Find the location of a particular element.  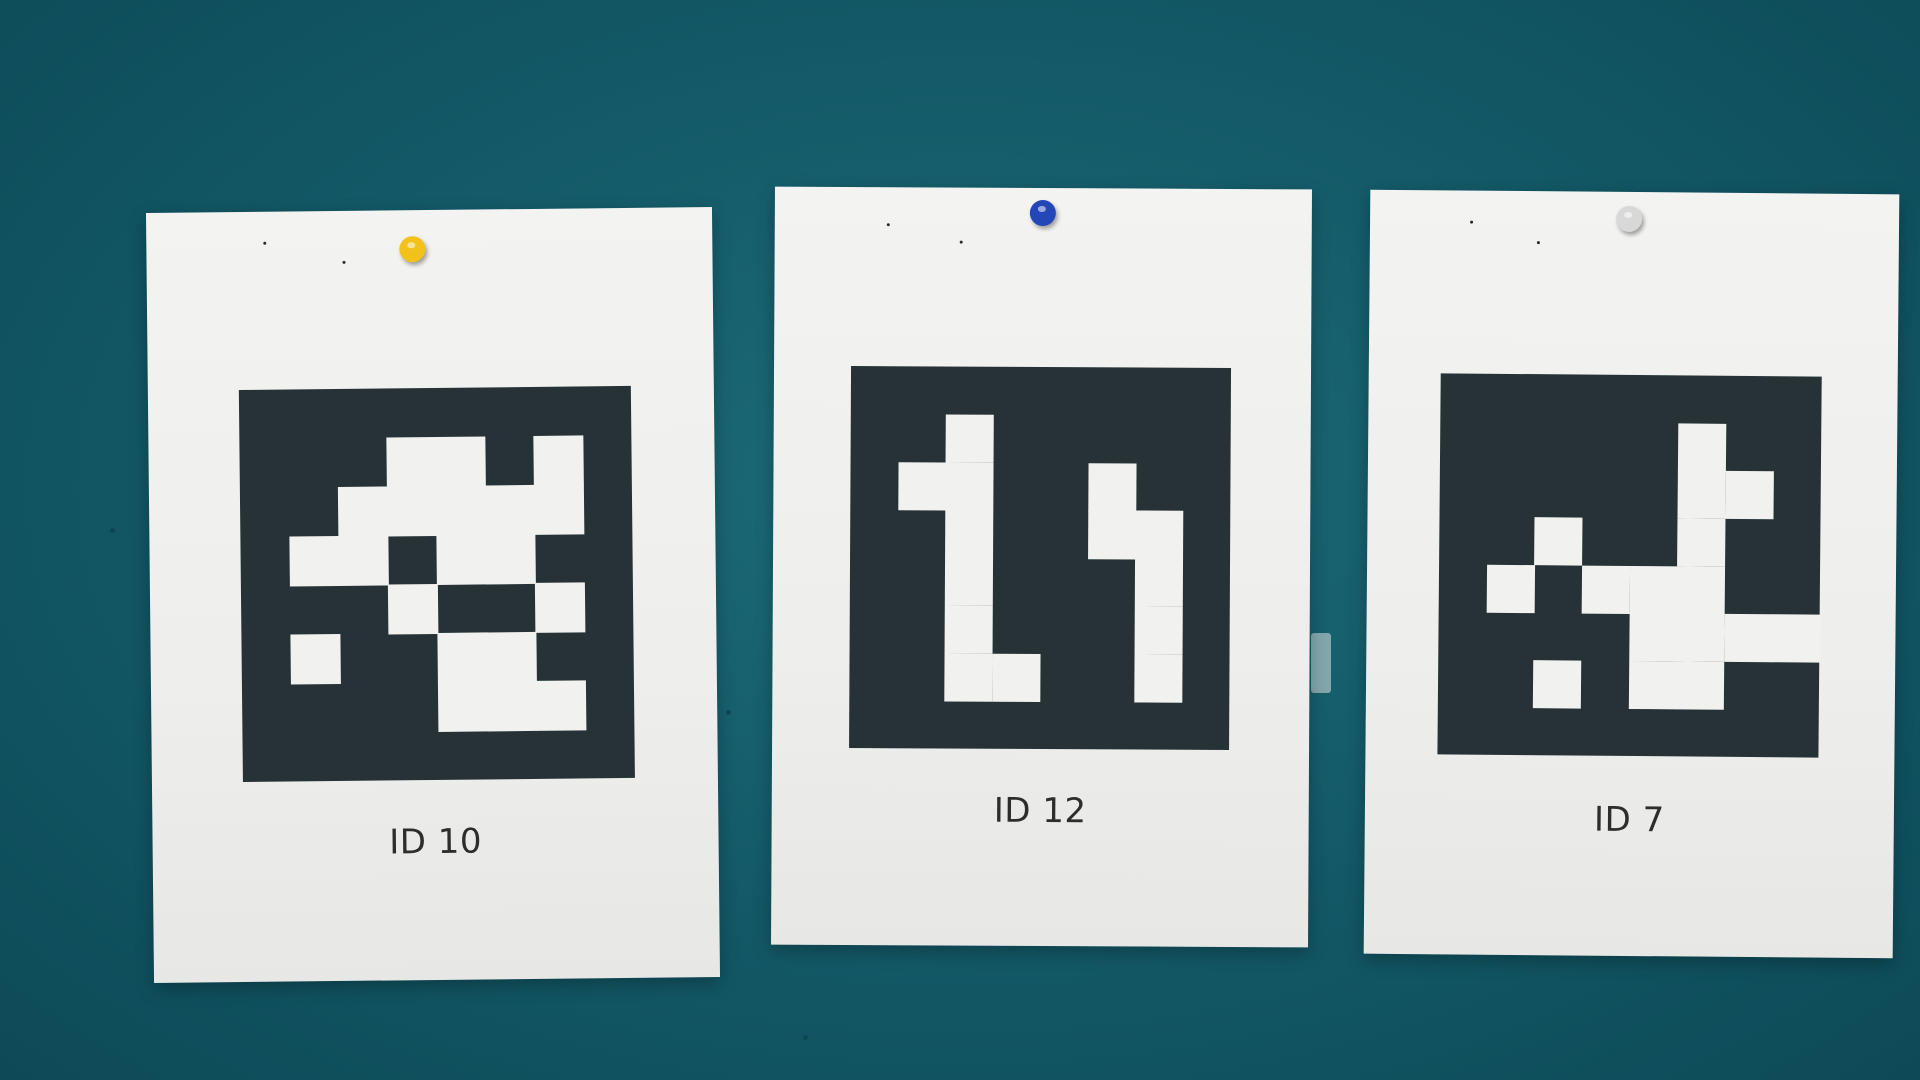

marker-id-label: ID 10 is located at coordinates (435, 842).